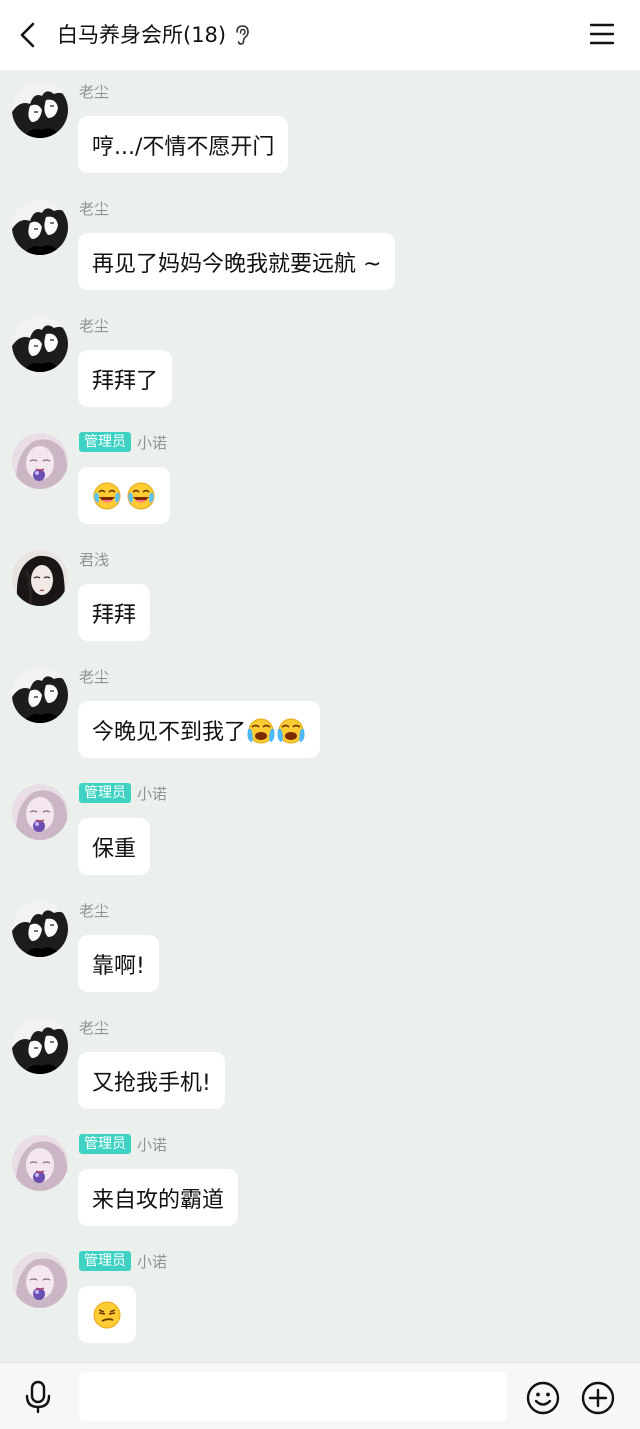  What do you see at coordinates (29, 35) in the screenshot?
I see `back-arrow-icon` at bounding box center [29, 35].